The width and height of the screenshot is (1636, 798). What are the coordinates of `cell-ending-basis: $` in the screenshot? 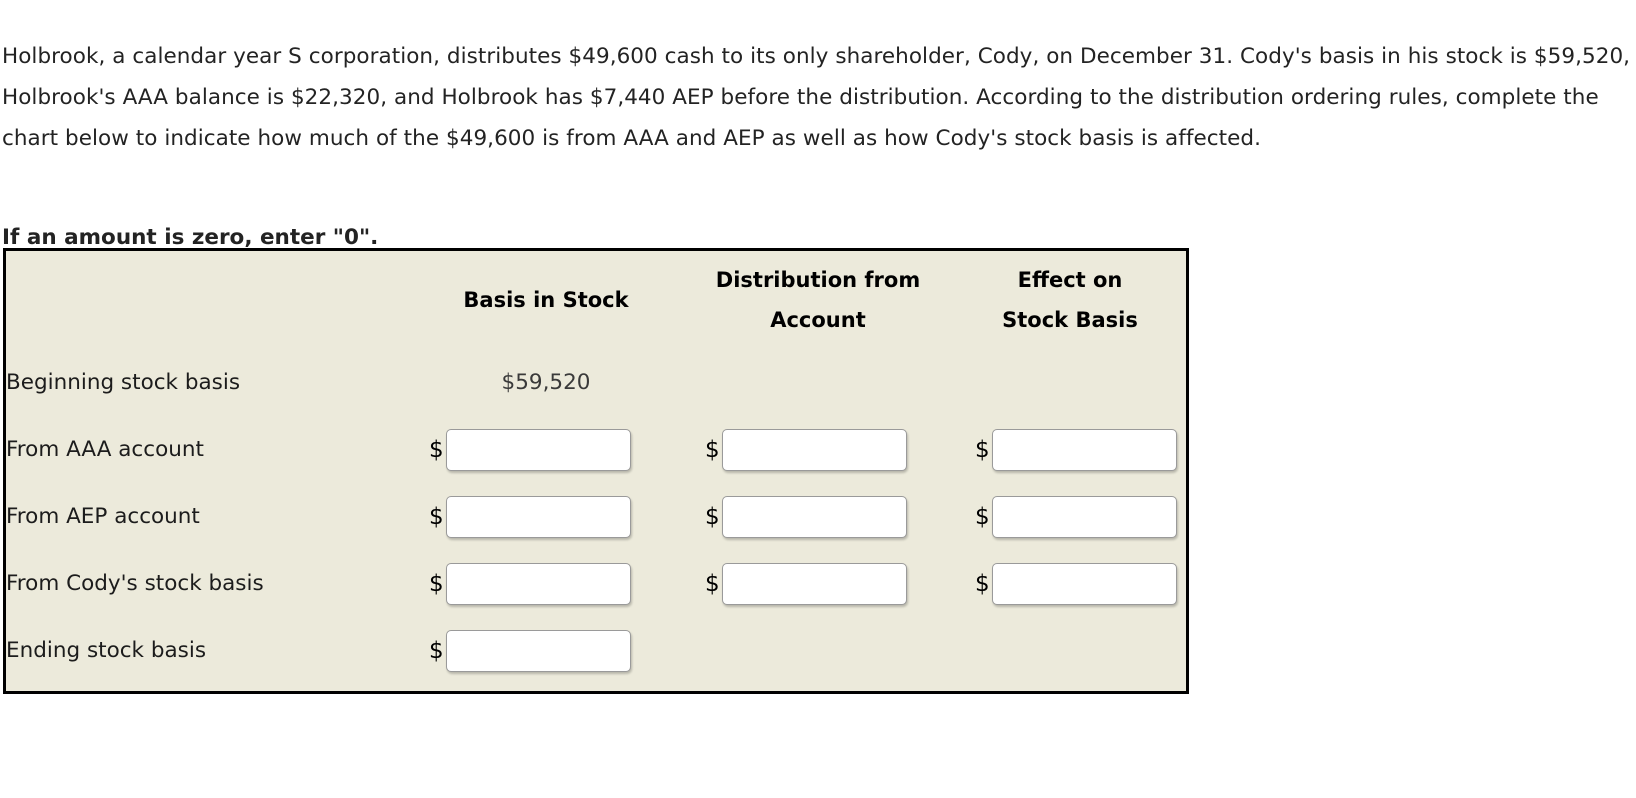 It's located at (546, 650).